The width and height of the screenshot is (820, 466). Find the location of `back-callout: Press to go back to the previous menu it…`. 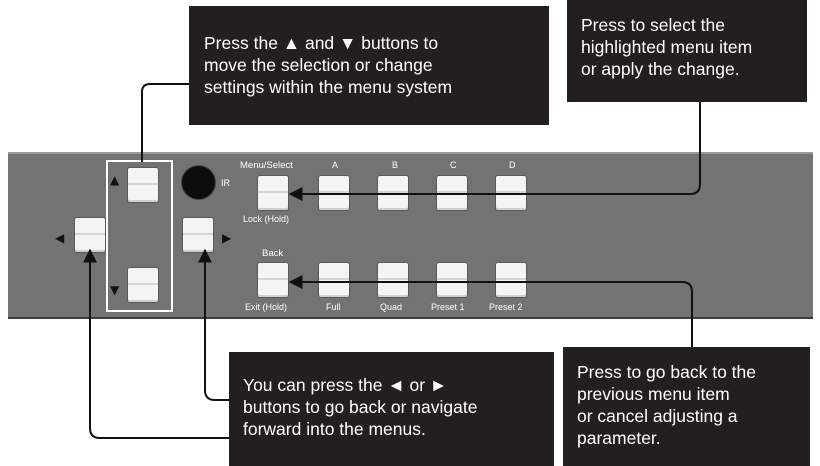

back-callout: Press to go back to the previous menu it… is located at coordinates (686, 406).